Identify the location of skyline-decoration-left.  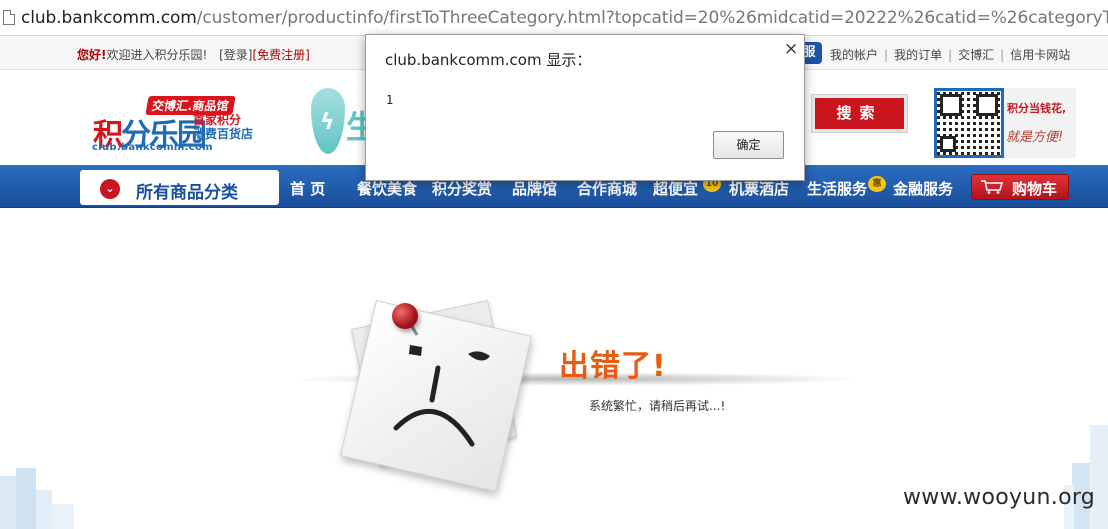
(37, 498).